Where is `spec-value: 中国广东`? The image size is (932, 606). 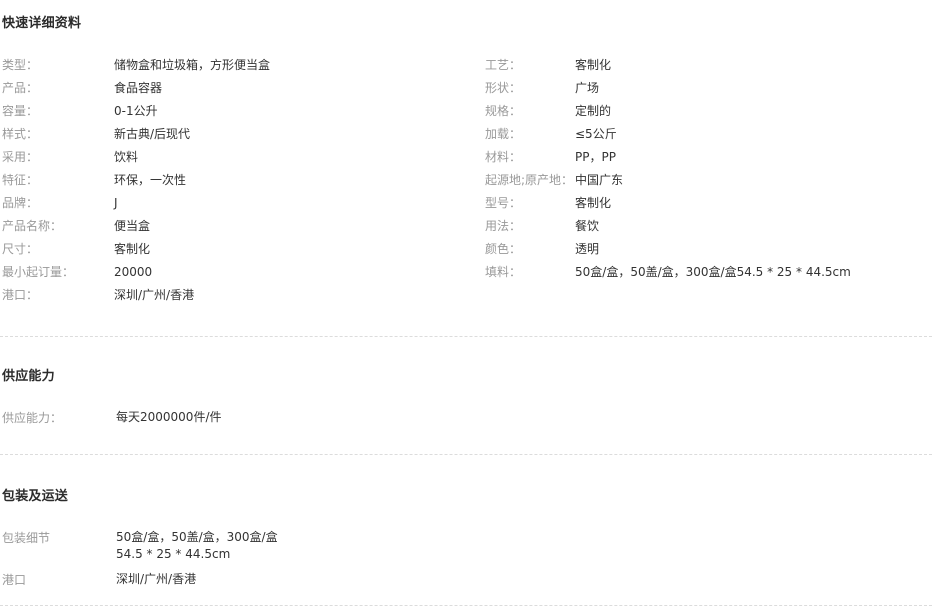
spec-value: 中国广东 is located at coordinates (599, 179).